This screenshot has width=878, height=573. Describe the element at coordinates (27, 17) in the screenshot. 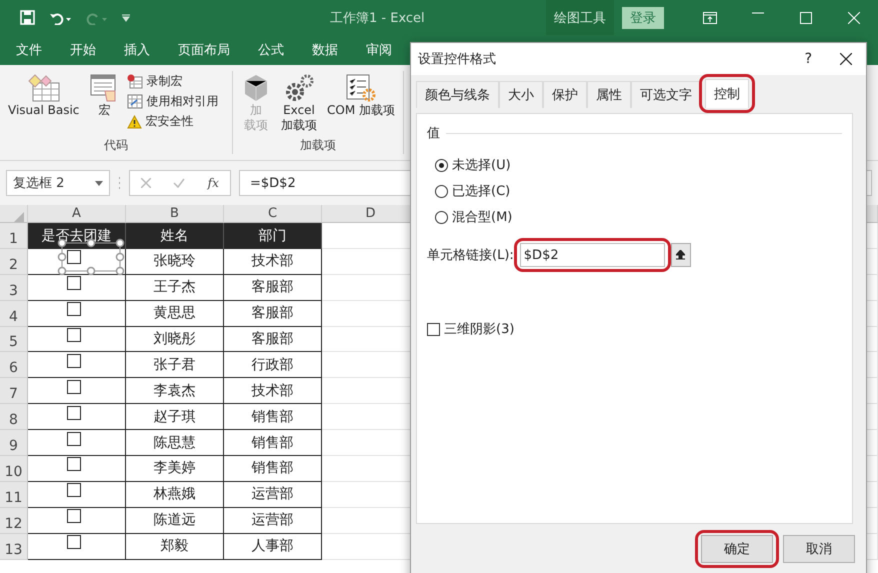

I see `save-icon` at that location.